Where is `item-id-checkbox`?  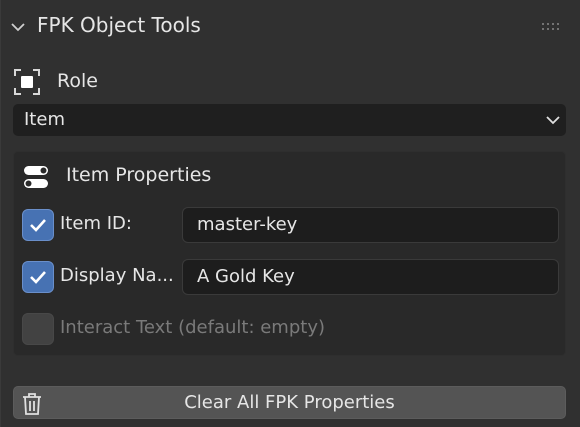 item-id-checkbox is located at coordinates (38, 225).